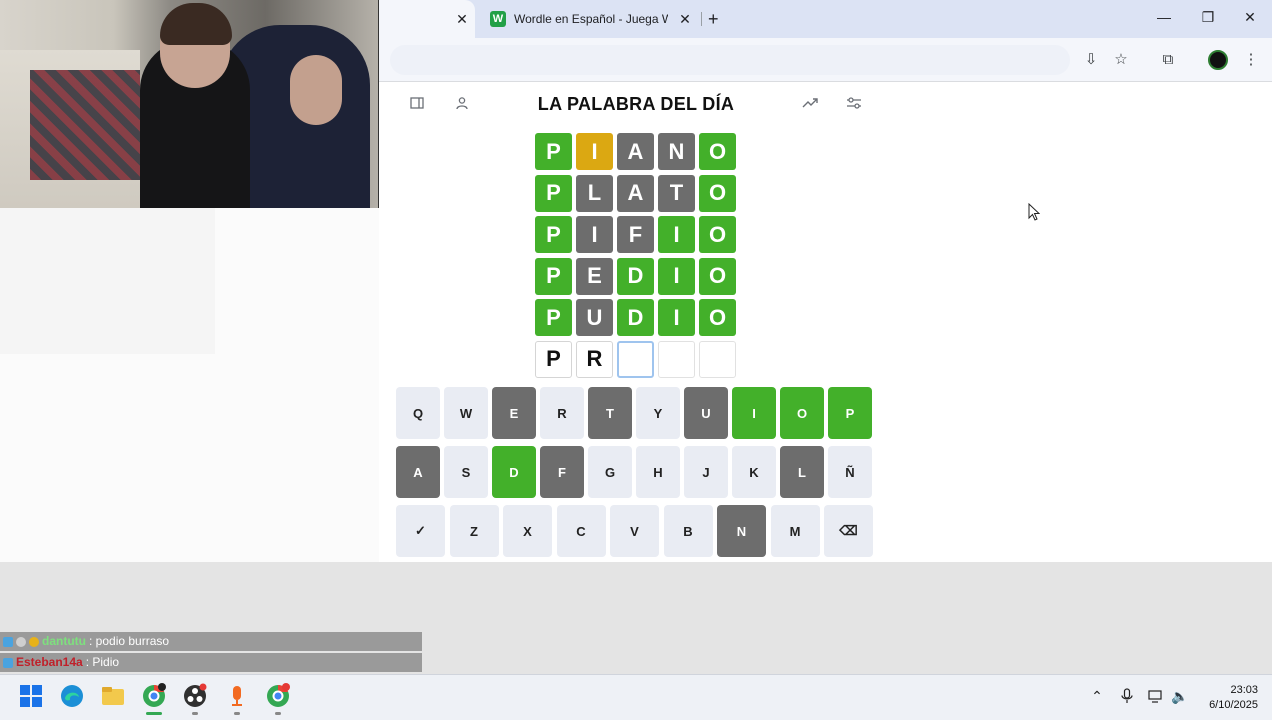 This screenshot has height=720, width=1272. What do you see at coordinates (1180, 696) in the screenshot?
I see `volume-icon: 🔈` at bounding box center [1180, 696].